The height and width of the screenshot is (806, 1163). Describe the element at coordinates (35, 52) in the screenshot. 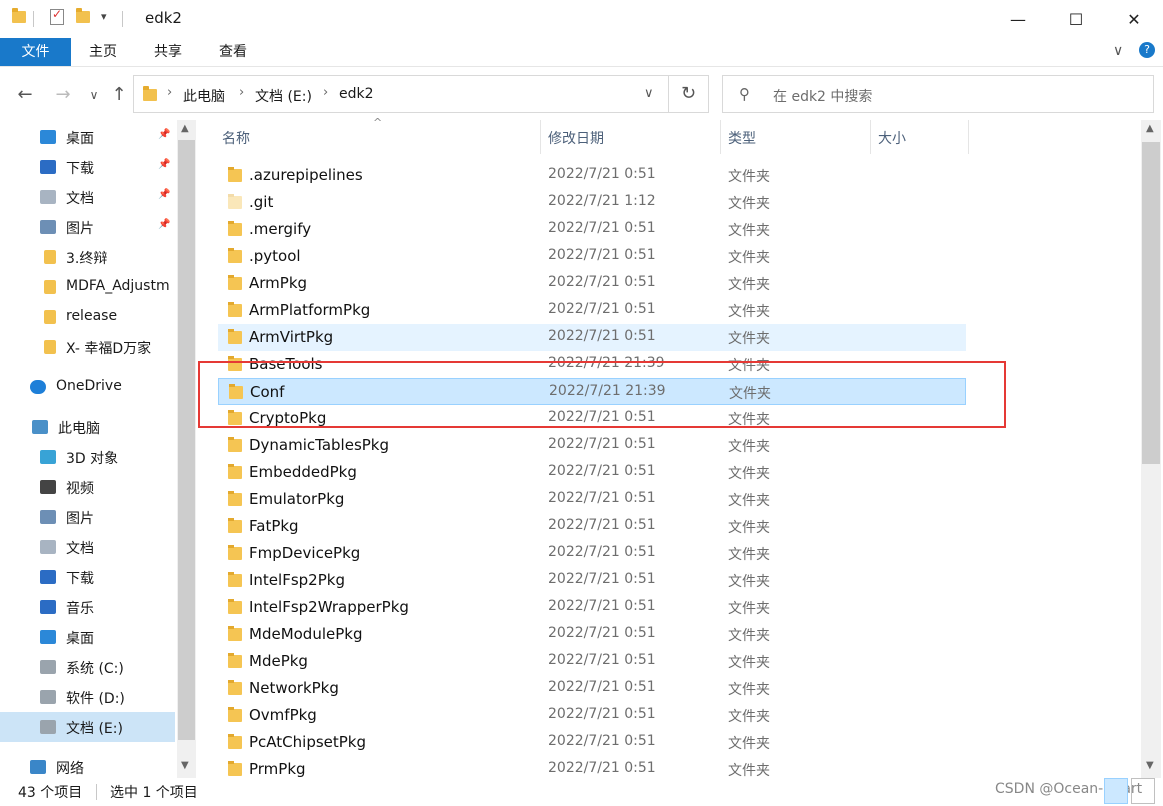

I see `tab-file: 文件` at that location.